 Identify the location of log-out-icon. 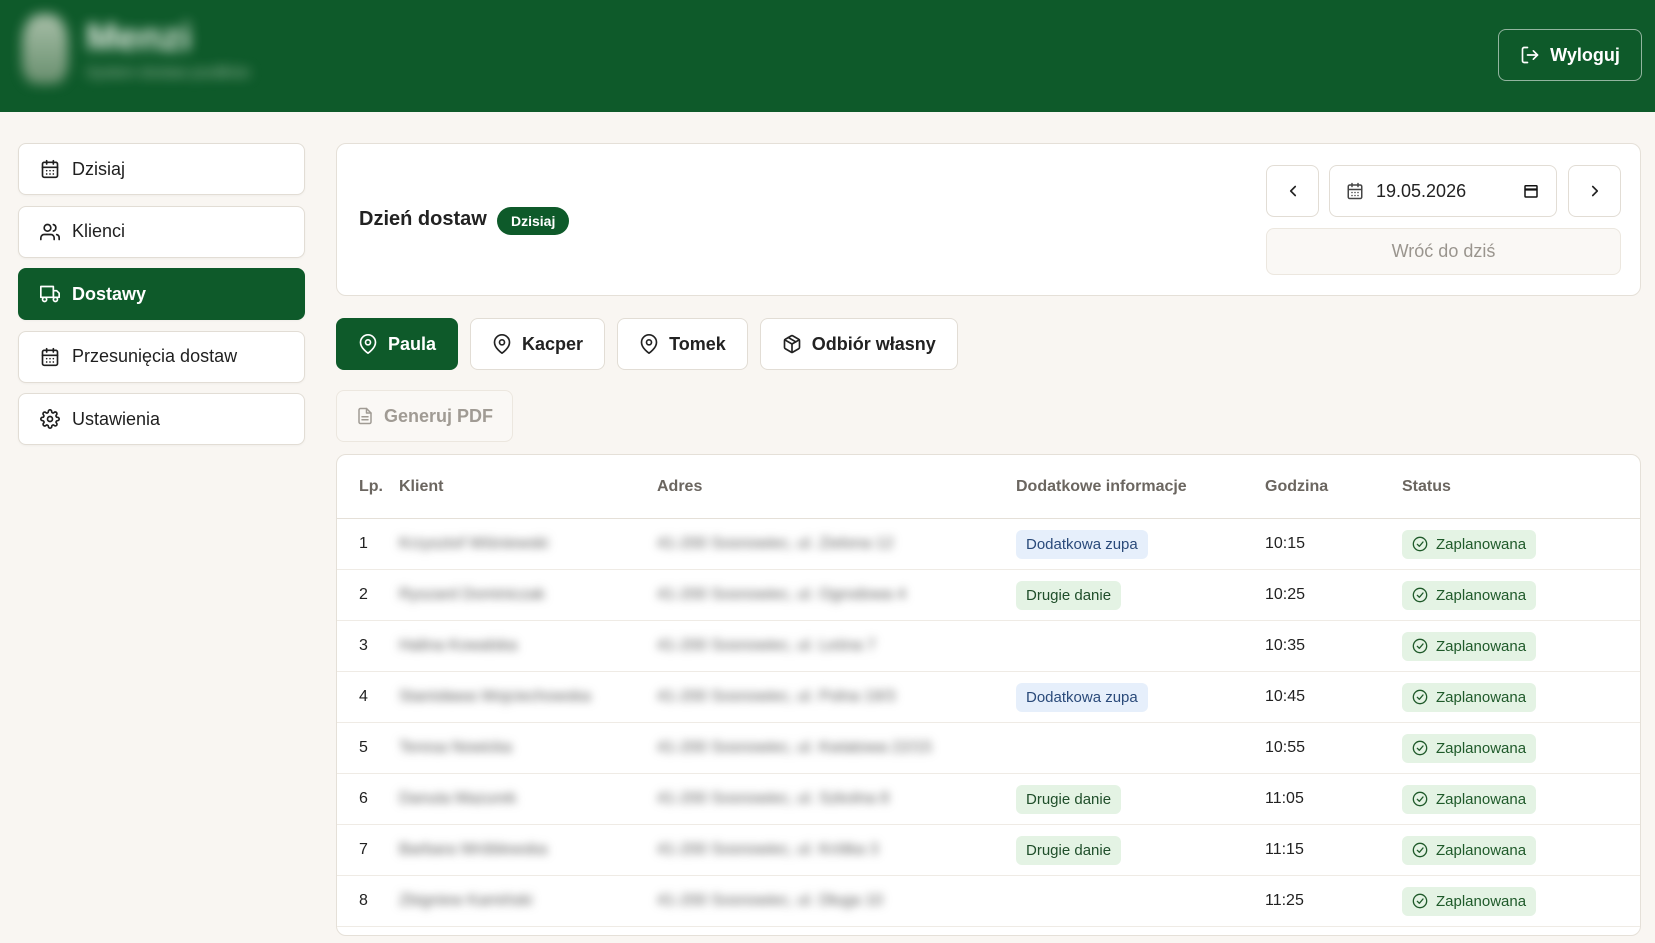
(1530, 55).